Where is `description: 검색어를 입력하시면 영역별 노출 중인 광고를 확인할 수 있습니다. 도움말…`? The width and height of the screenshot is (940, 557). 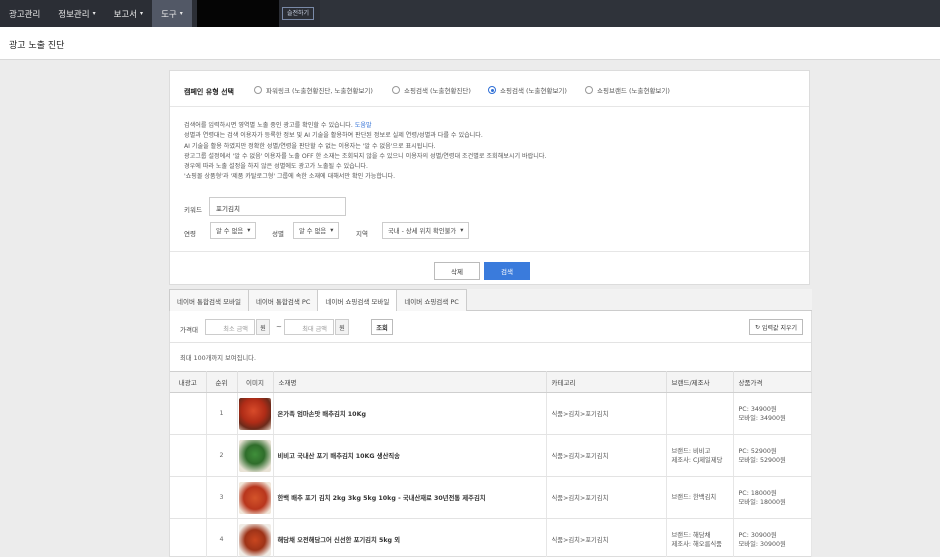
description: 검색어를 입력하시면 영역별 노출 중인 광고를 확인할 수 있습니다. 도움말… is located at coordinates (365, 152).